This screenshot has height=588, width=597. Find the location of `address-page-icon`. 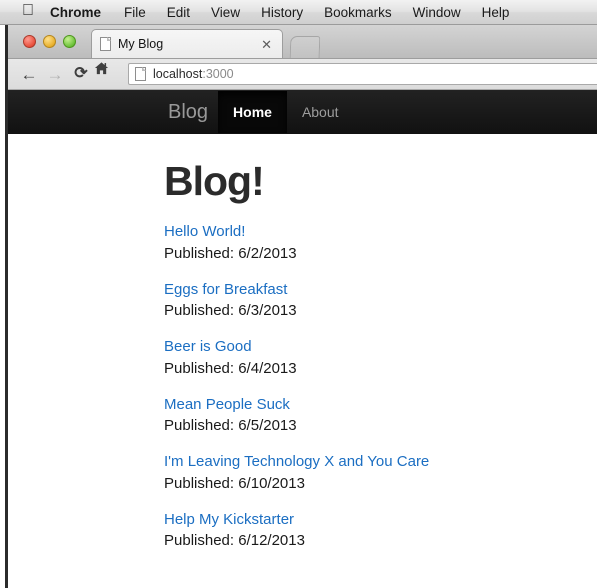

address-page-icon is located at coordinates (140, 74).